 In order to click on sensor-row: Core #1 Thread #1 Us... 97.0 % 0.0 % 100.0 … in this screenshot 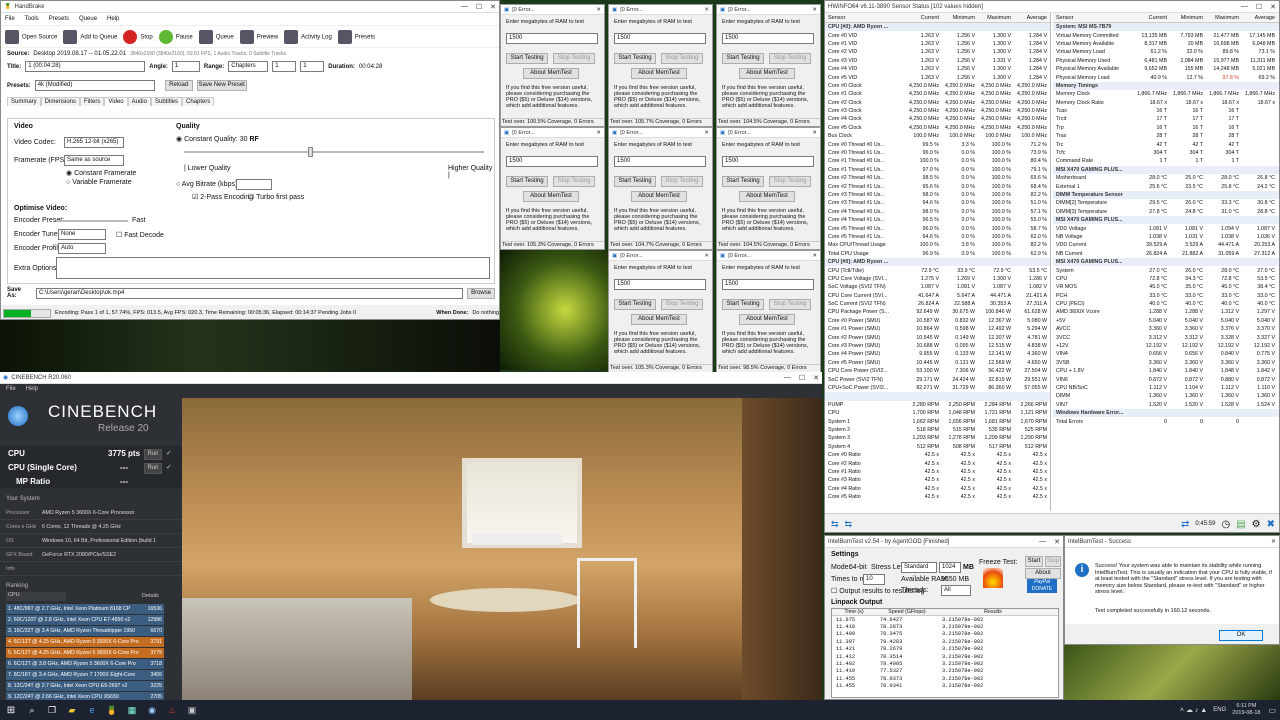, I will do `click(937, 170)`.